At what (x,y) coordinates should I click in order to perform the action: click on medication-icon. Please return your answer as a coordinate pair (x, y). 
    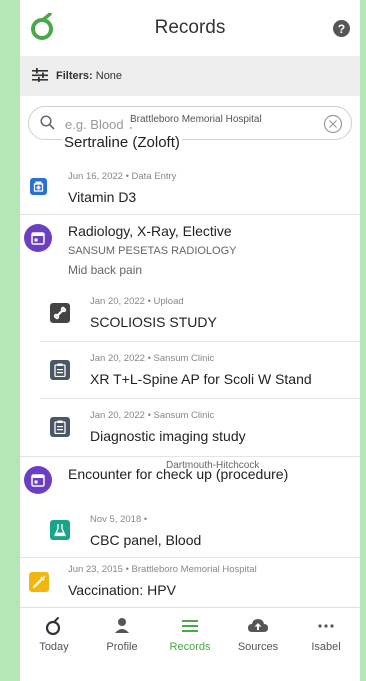
    Looking at the image, I should click on (38, 186).